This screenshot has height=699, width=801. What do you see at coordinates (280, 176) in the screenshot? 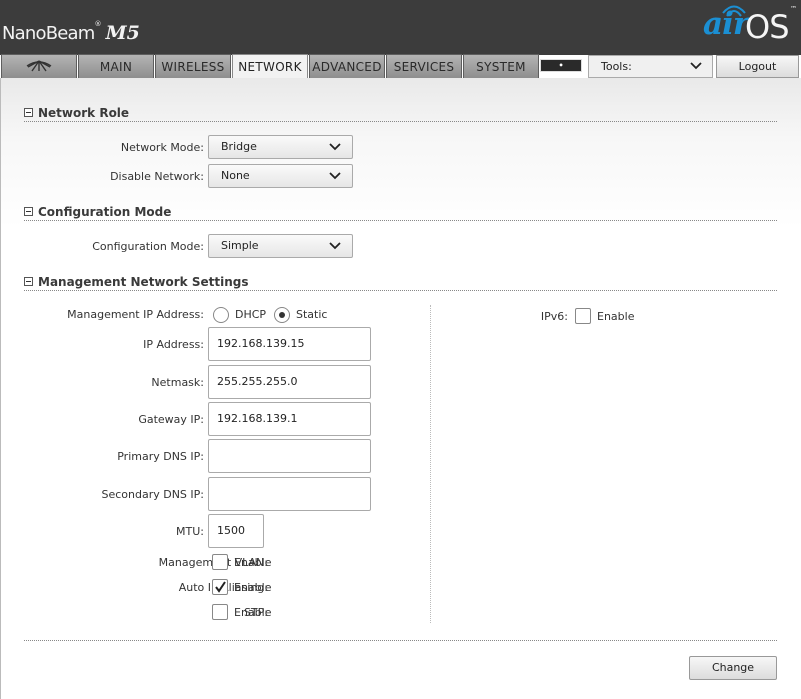
I see `disable-network-select: None` at bounding box center [280, 176].